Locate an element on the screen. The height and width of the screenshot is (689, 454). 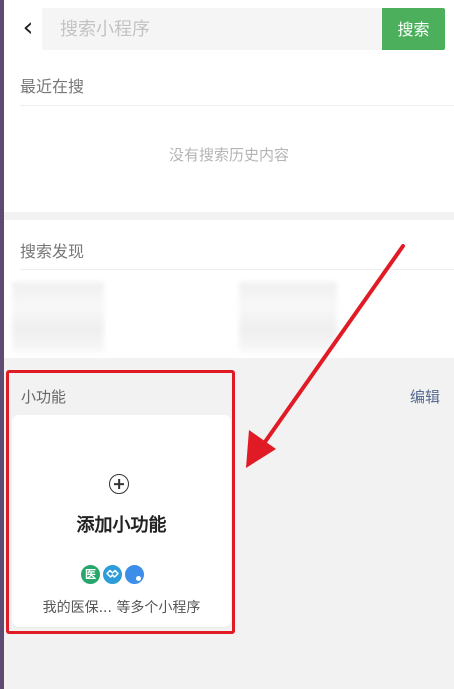
search-discover-title: 搜索发现 is located at coordinates (52, 251).